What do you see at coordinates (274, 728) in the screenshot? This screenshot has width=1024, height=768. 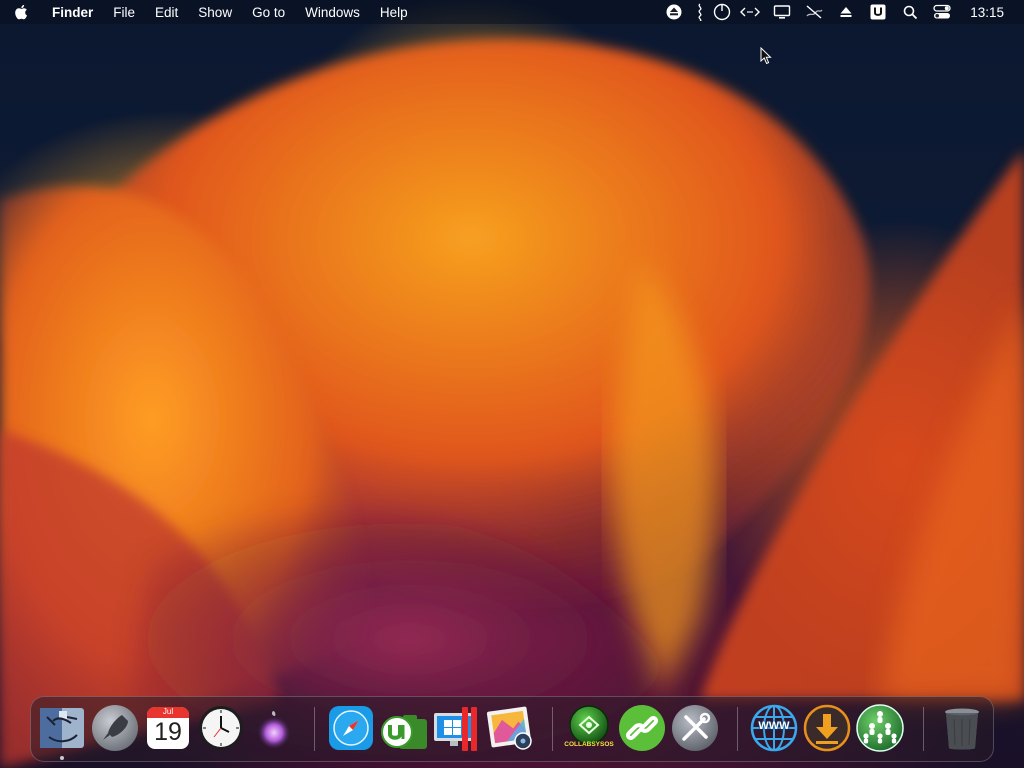 I see `siri-icon` at bounding box center [274, 728].